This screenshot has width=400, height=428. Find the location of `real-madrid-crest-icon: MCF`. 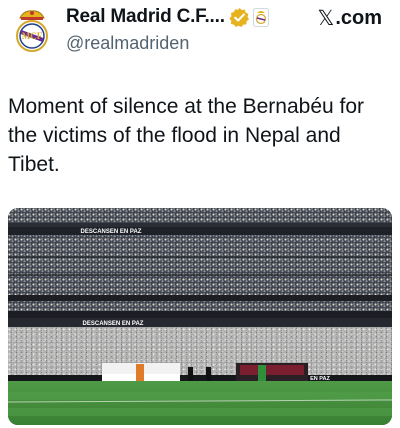

real-madrid-crest-icon: MCF is located at coordinates (32, 31).